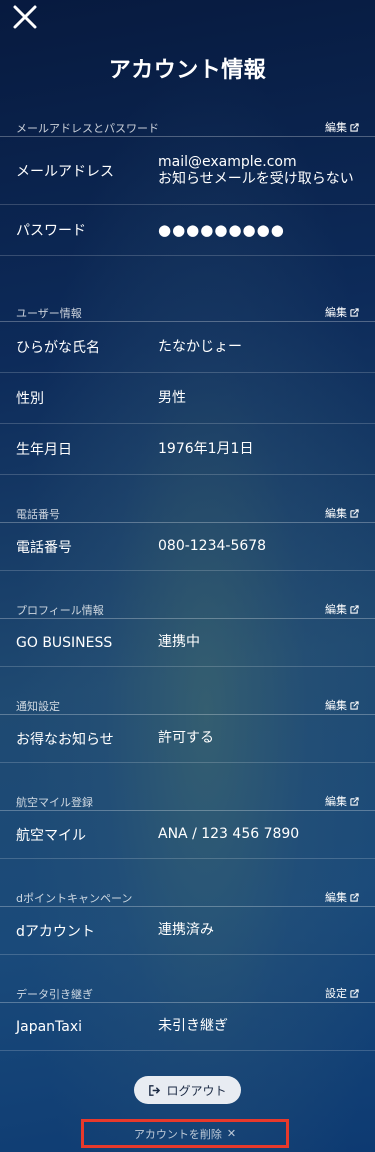  What do you see at coordinates (231, 1133) in the screenshot?
I see `close-icon: ✕` at bounding box center [231, 1133].